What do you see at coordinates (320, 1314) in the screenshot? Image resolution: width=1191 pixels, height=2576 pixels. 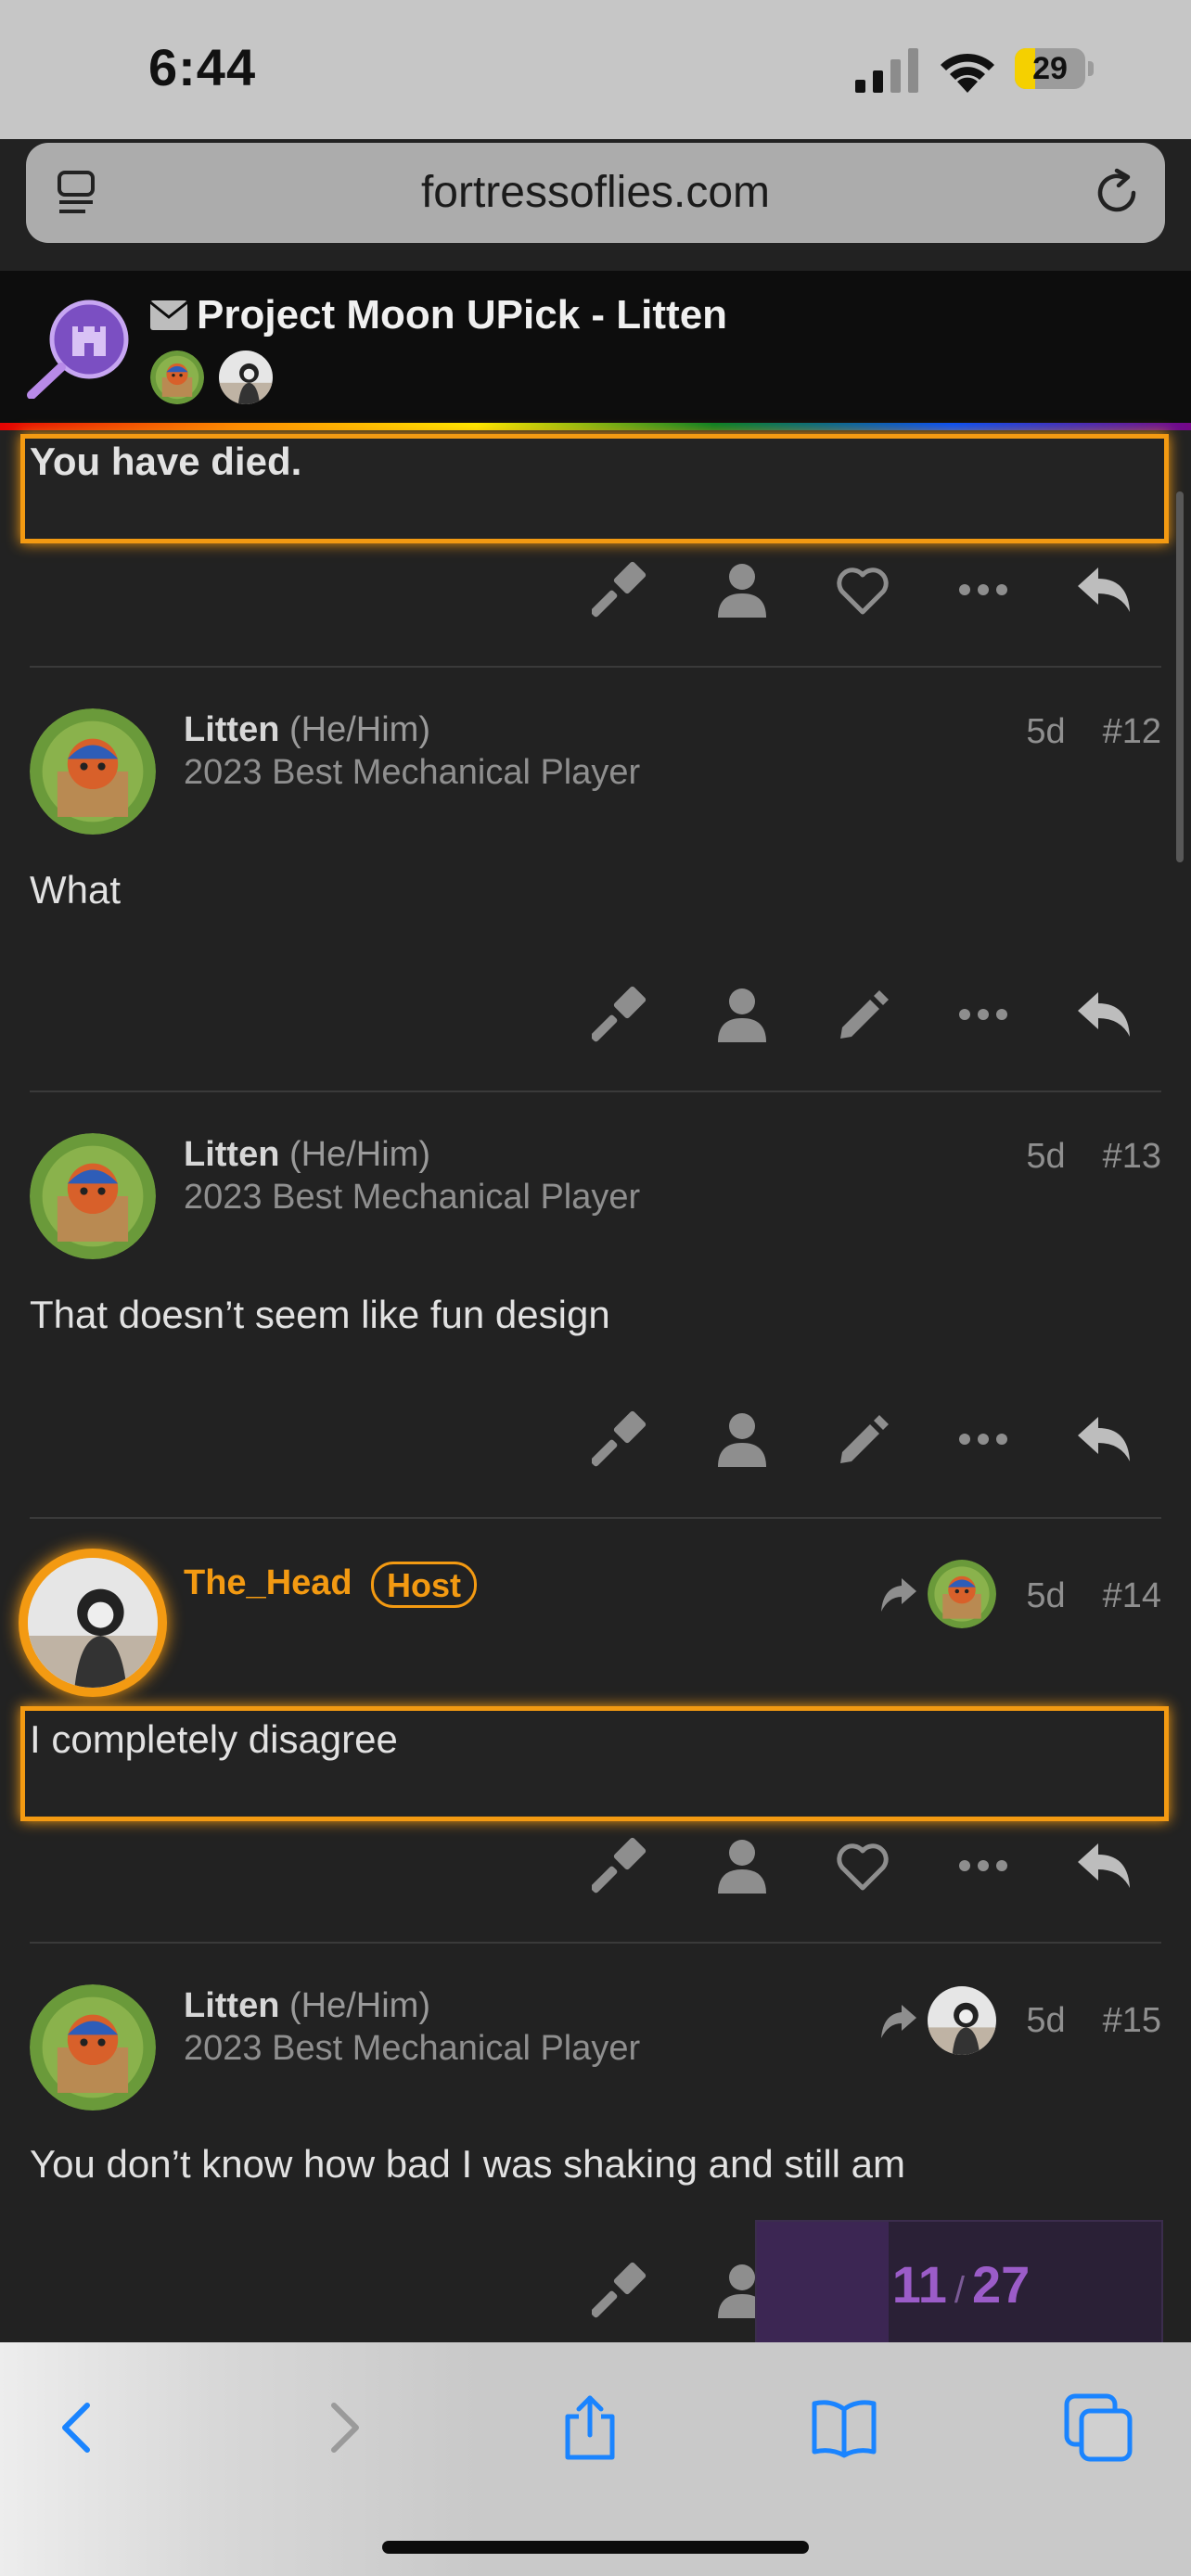 I see `post-body: That doesn’t seem like fun design` at bounding box center [320, 1314].